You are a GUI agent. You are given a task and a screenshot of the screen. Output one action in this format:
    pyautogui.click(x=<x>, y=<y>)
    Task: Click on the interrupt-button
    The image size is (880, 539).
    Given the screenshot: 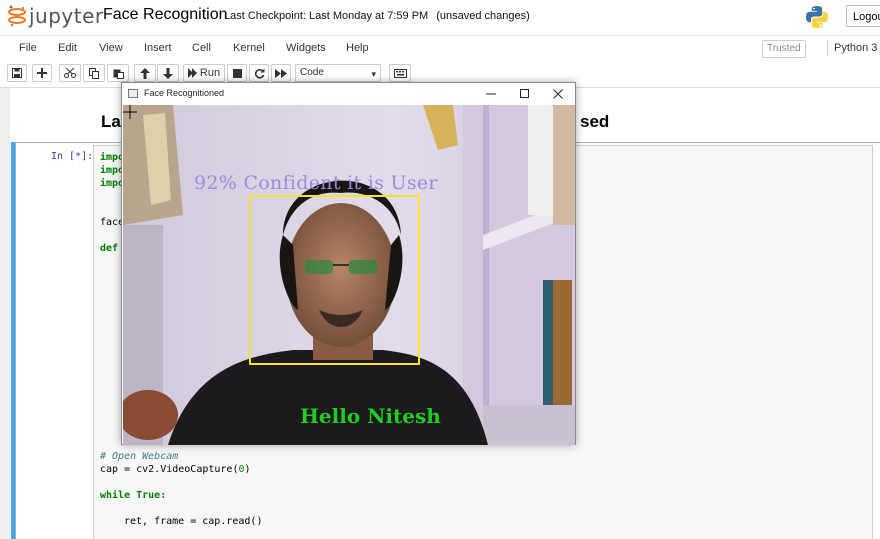 What is the action you would take?
    pyautogui.click(x=237, y=73)
    